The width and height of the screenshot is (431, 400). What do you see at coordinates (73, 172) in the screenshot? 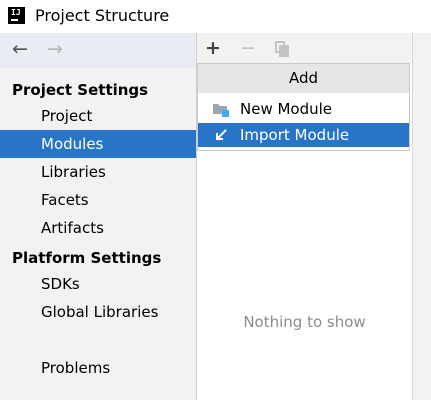
I see `sidebar-item-label: Libraries` at bounding box center [73, 172].